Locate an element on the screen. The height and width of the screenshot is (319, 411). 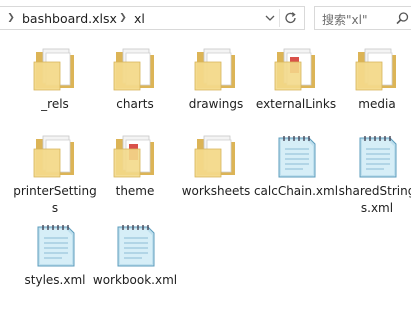
address-divider is located at coordinates (279, 18).